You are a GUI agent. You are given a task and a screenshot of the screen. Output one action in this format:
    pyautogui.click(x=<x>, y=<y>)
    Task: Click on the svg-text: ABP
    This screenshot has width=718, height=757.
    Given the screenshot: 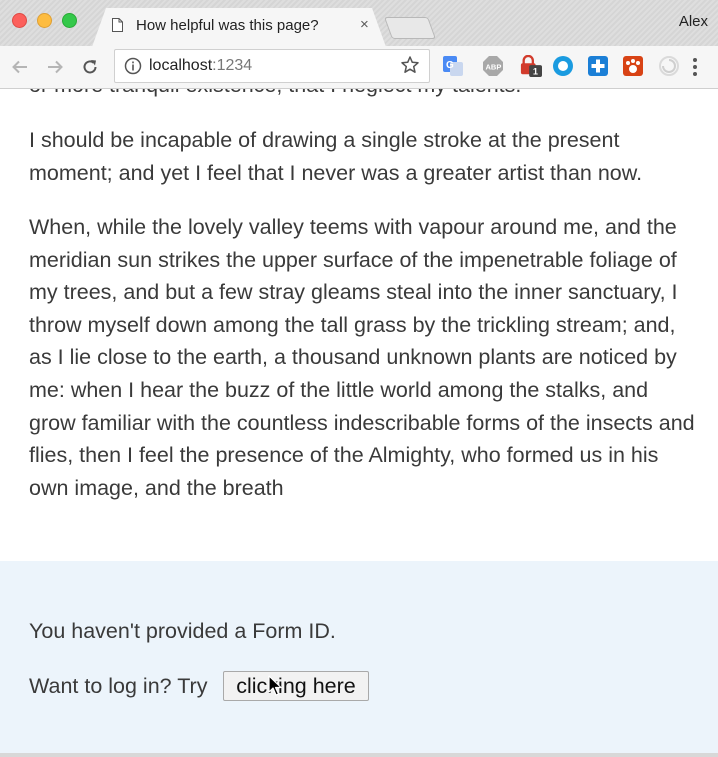 What is the action you would take?
    pyautogui.click(x=494, y=67)
    